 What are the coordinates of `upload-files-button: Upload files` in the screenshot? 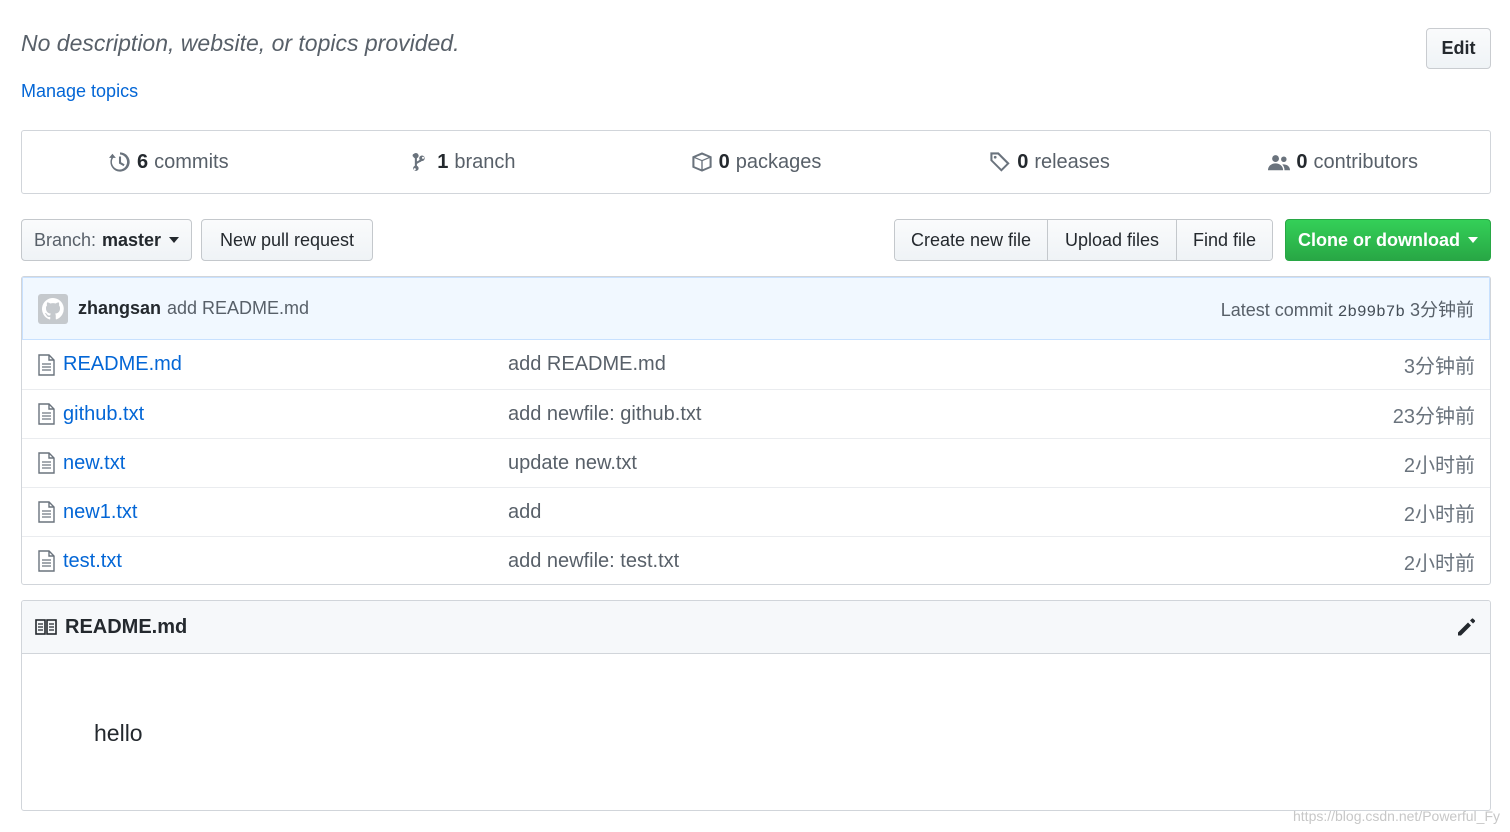 It's located at (1112, 240).